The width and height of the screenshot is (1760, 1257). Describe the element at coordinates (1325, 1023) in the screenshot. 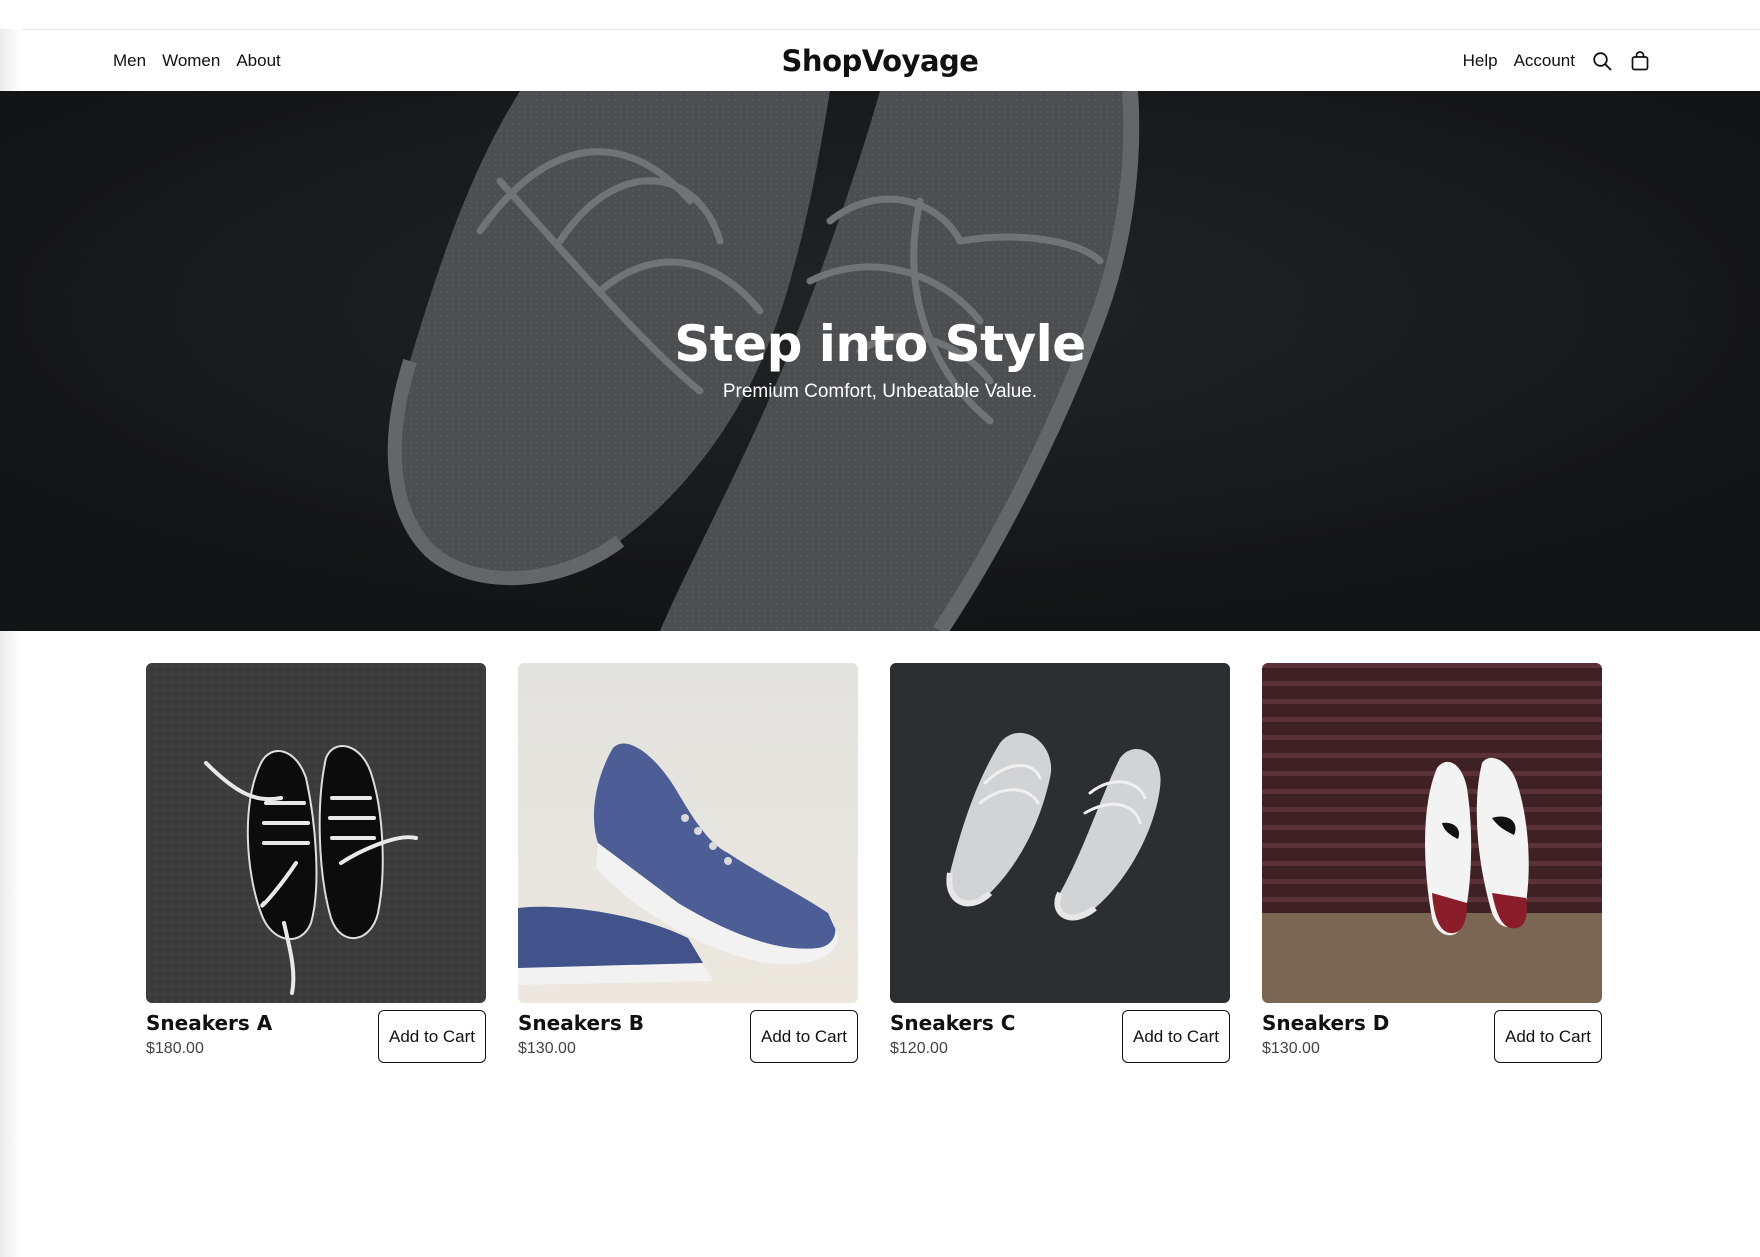

I see `product-name: Sneakers D` at that location.